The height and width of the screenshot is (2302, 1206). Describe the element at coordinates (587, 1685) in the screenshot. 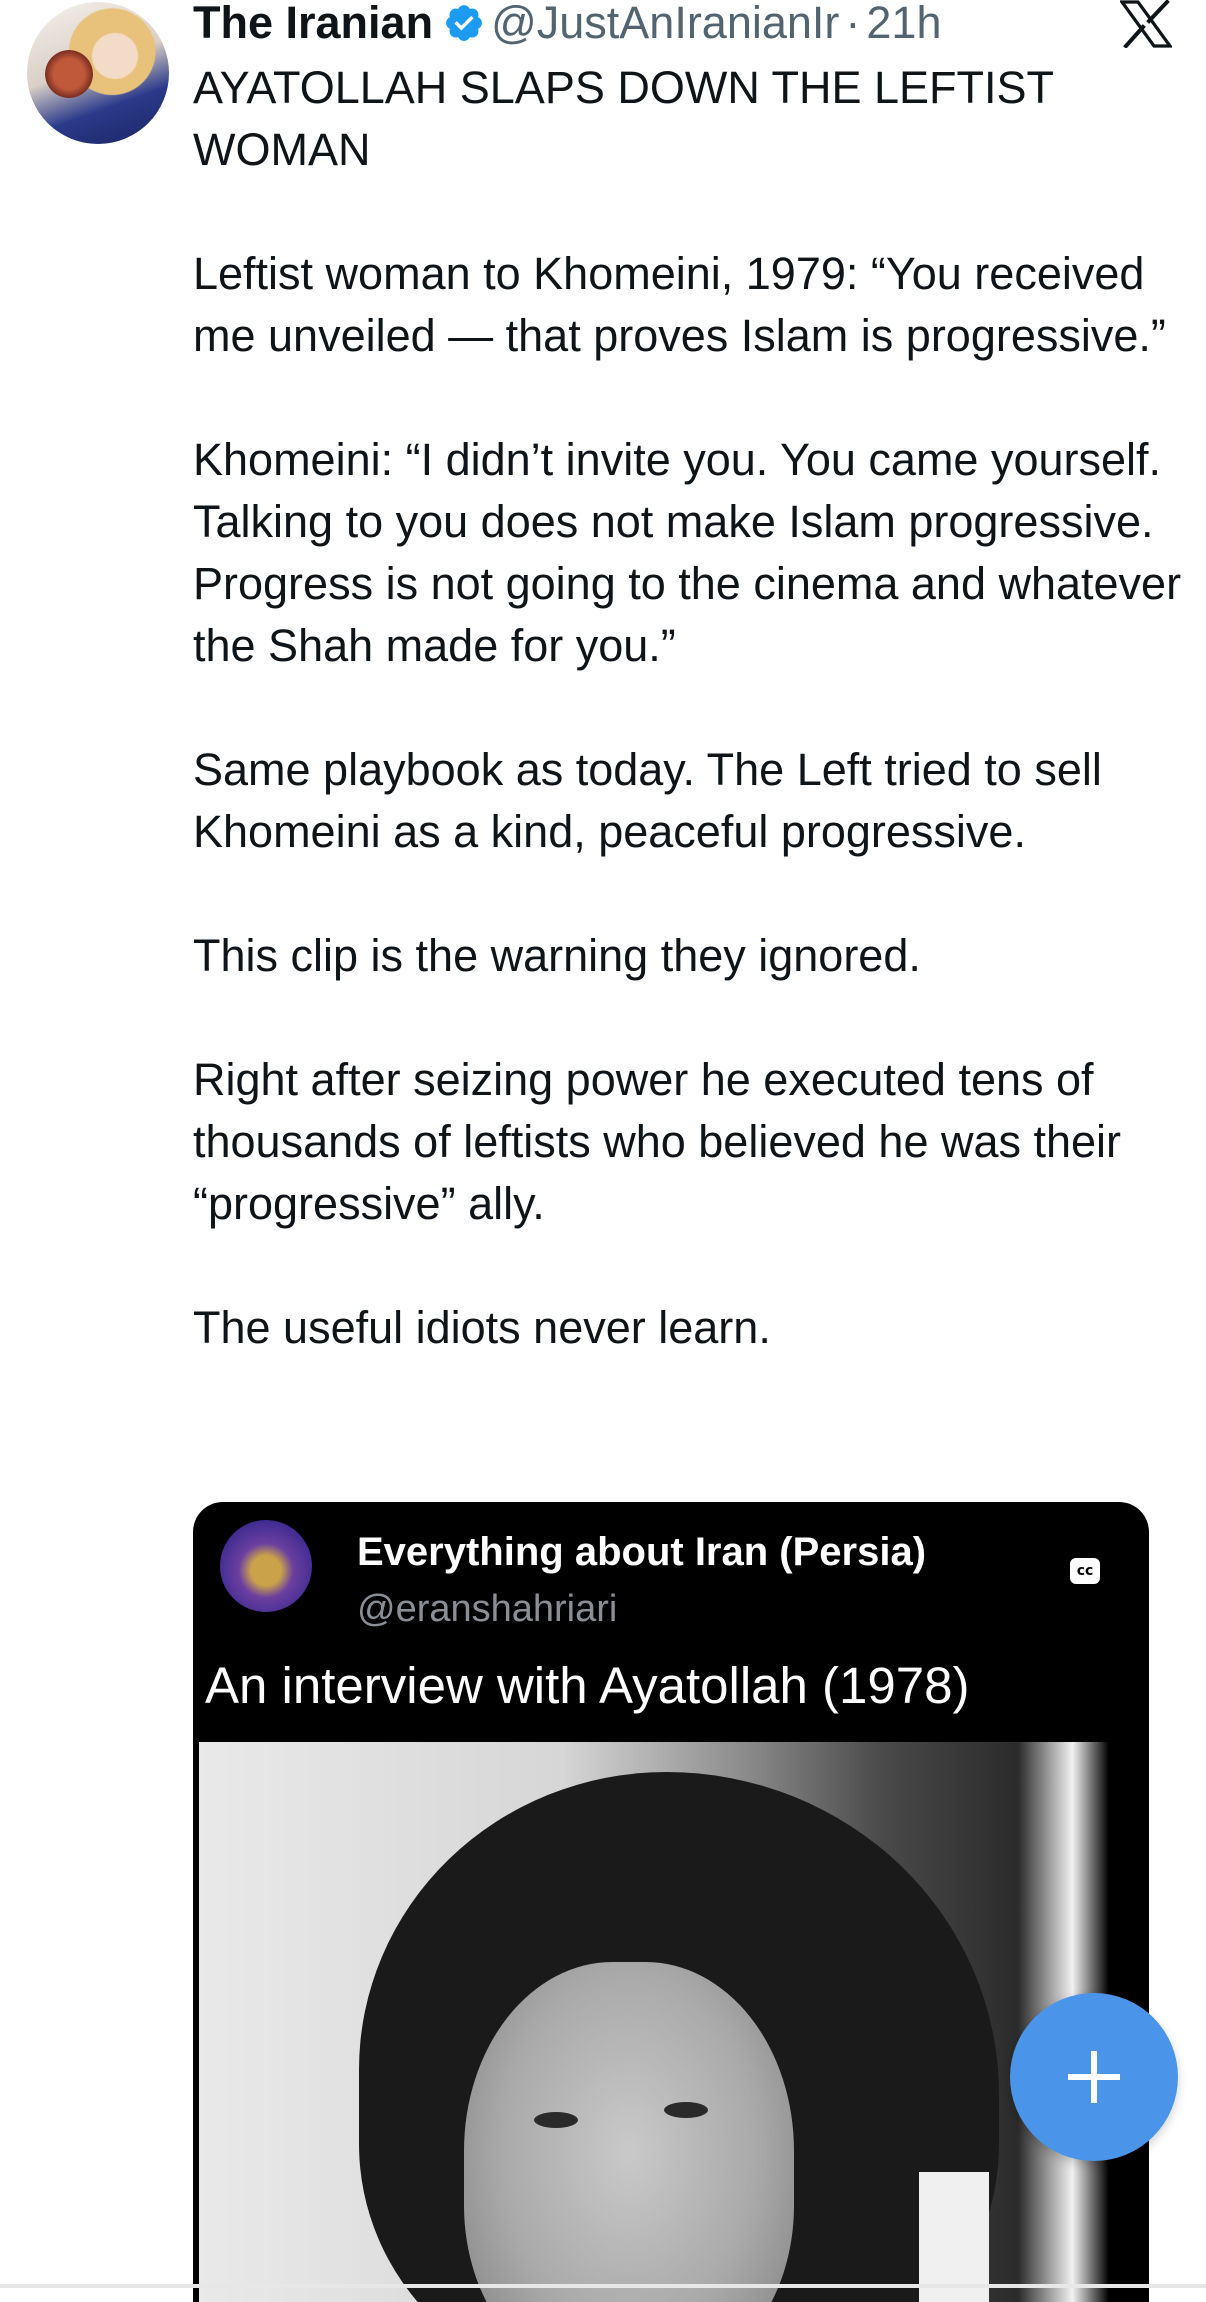

I see `video-title: An interview with Ayatollah (1978)` at that location.